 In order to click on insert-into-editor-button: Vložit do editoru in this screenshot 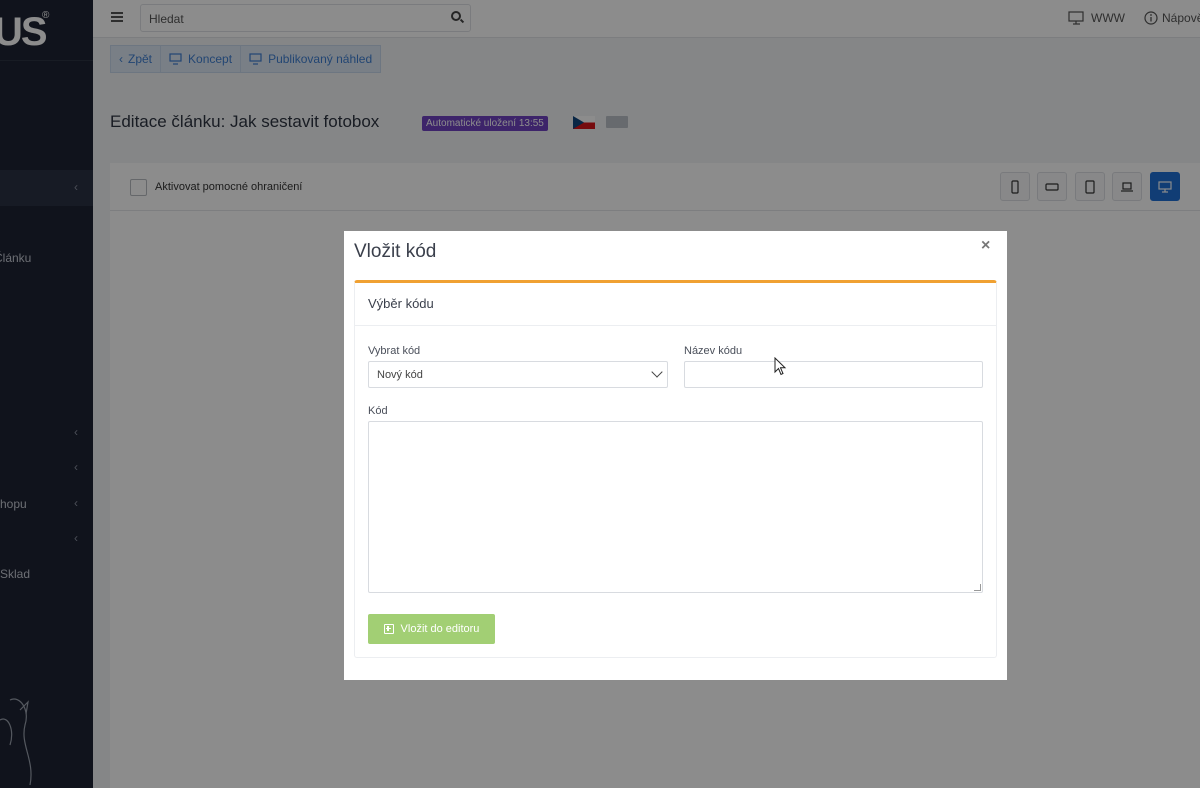, I will do `click(431, 629)`.